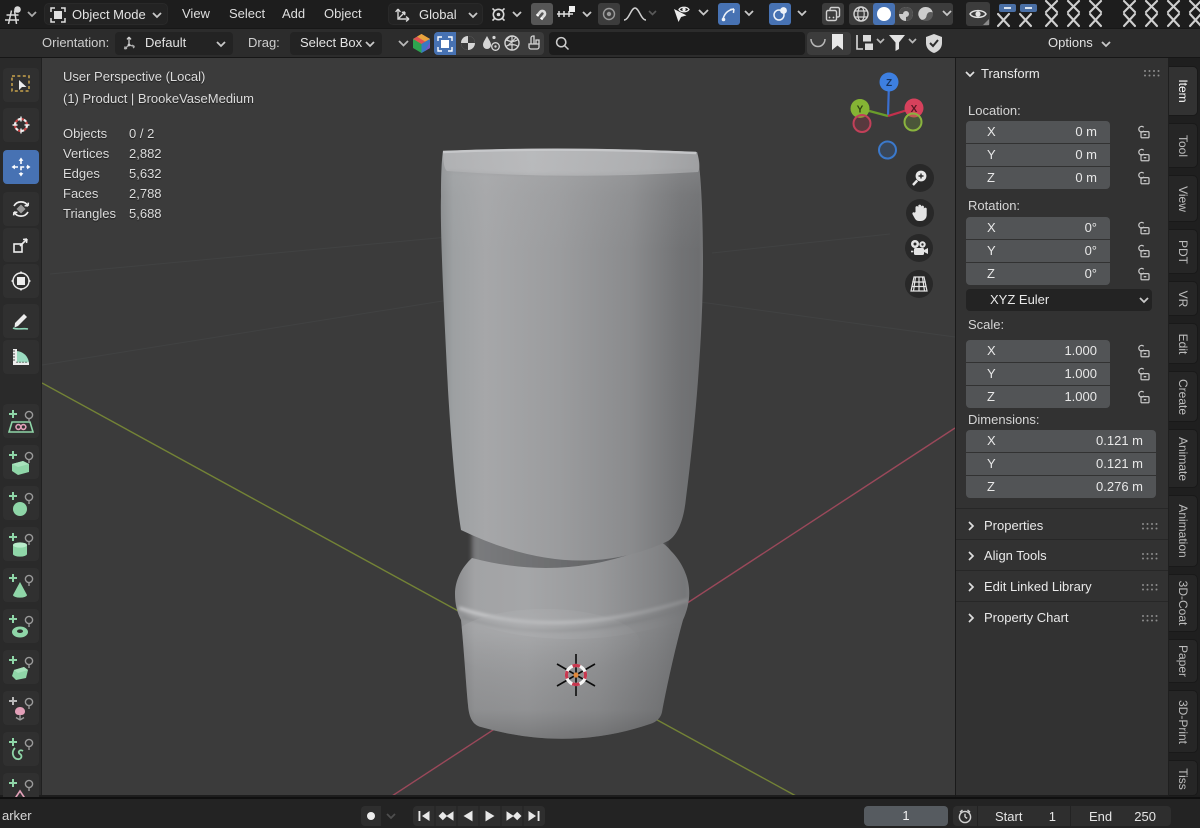  I want to click on svg-text: Y, so click(860, 110).